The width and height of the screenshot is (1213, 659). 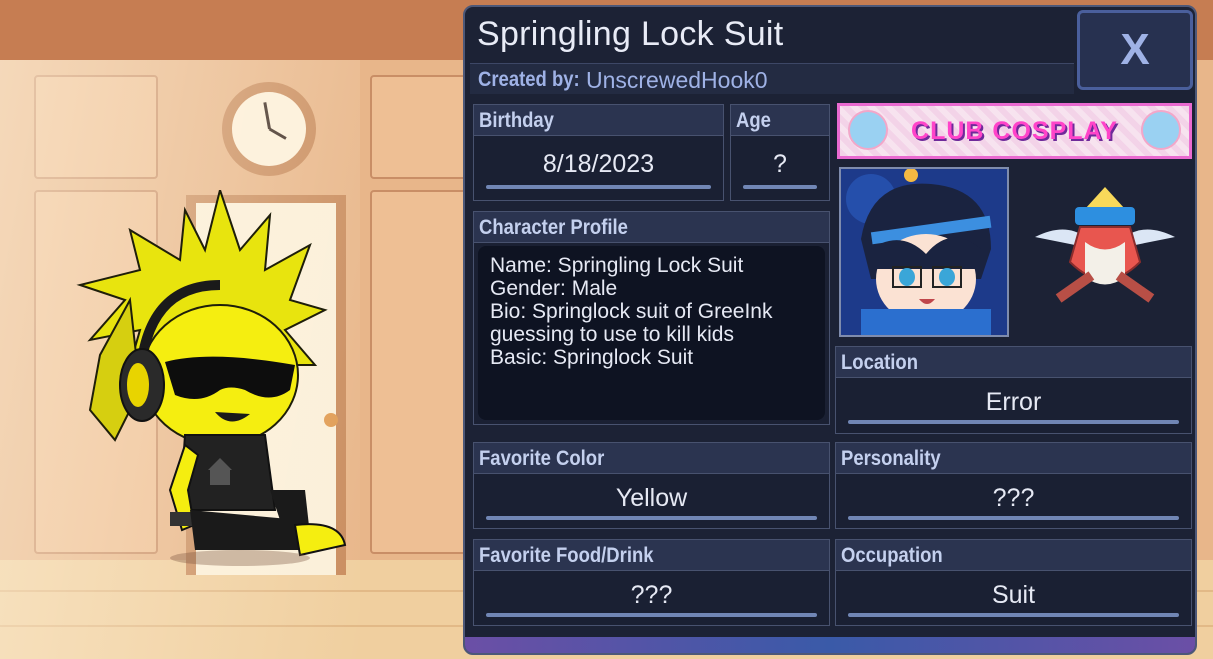 What do you see at coordinates (211, 378) in the screenshot?
I see `character-sprite` at bounding box center [211, 378].